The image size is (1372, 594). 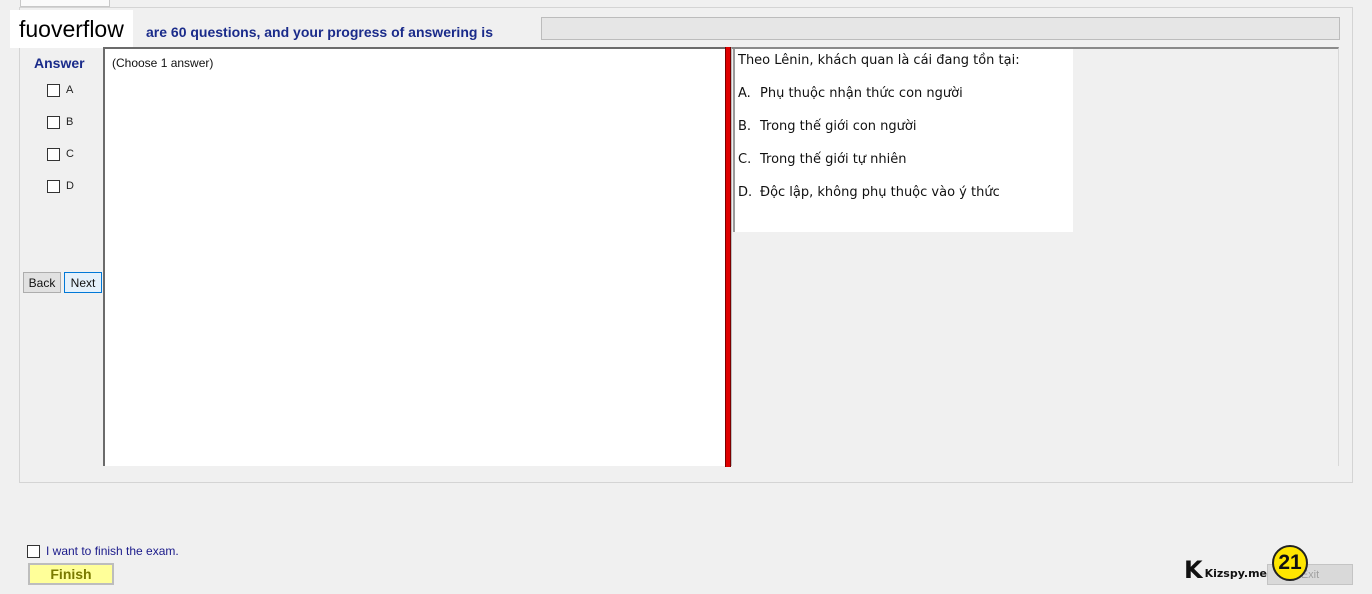 I want to click on answer-option-a: A, so click(x=60, y=90).